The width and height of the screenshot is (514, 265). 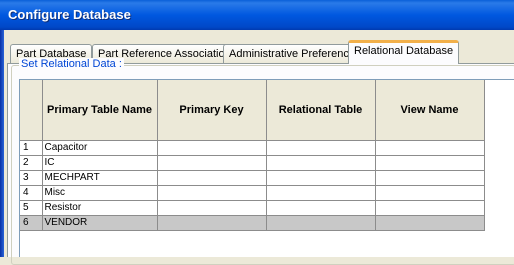 I want to click on table-row: 4 Misc, so click(x=252, y=193).